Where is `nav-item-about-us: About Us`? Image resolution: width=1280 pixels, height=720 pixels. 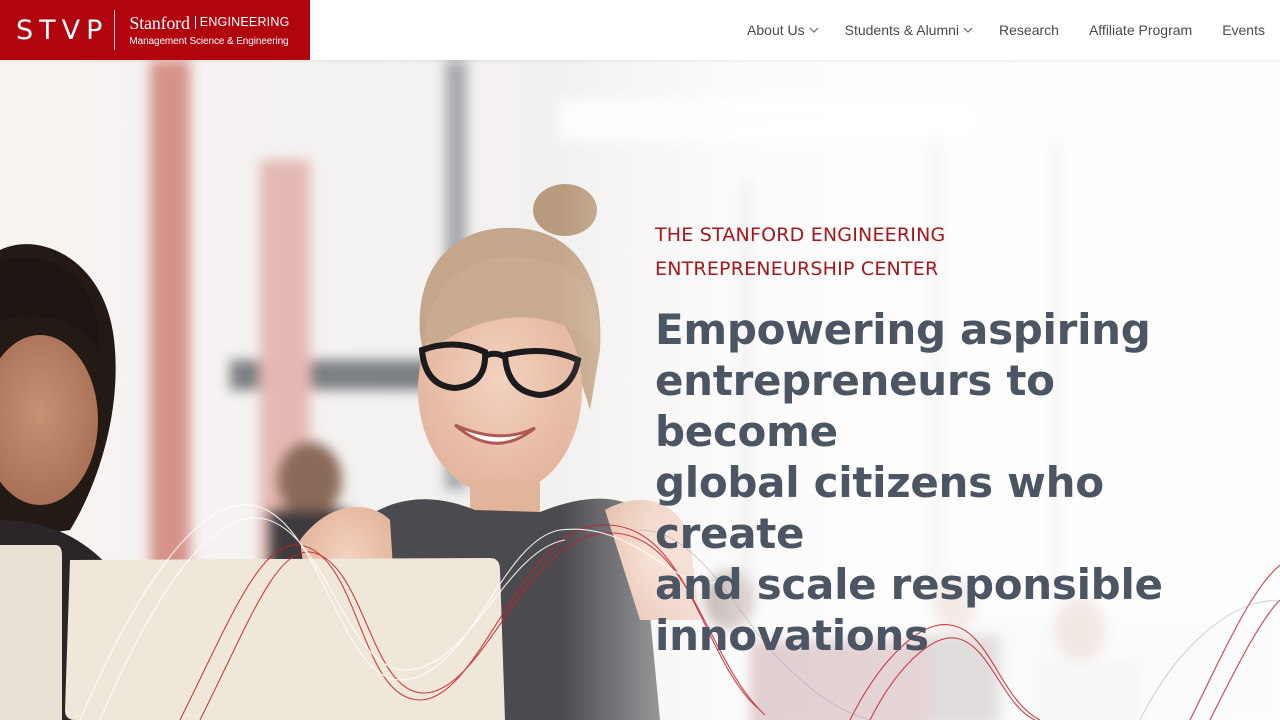
nav-item-about-us: About Us is located at coordinates (781, 30).